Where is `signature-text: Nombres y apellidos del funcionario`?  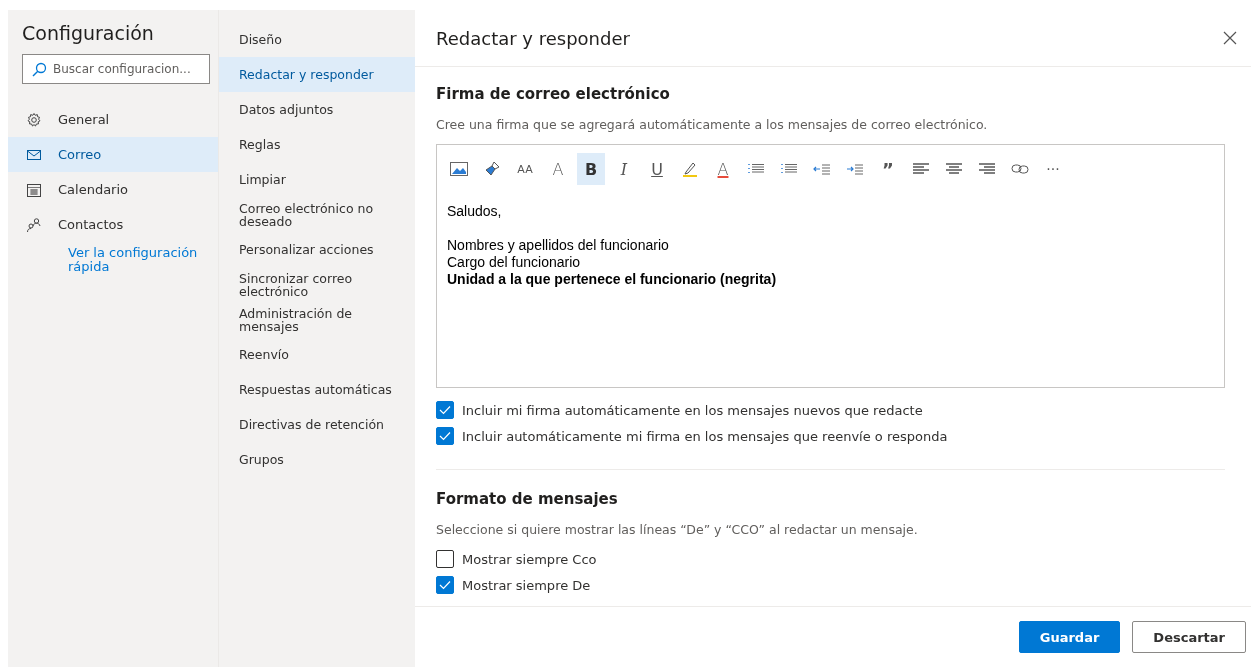 signature-text: Nombres y apellidos del funcionario is located at coordinates (558, 245).